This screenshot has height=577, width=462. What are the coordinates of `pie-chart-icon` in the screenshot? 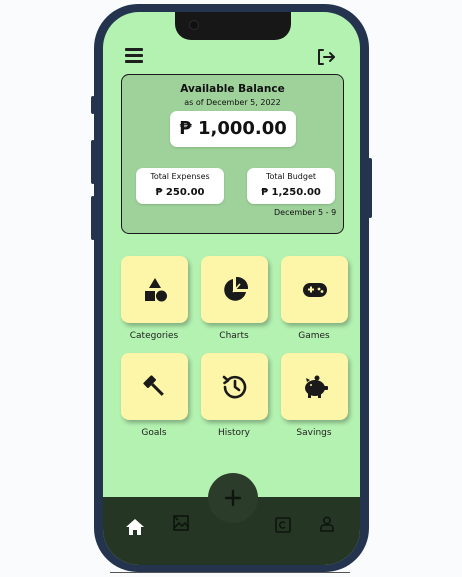 It's located at (235, 288).